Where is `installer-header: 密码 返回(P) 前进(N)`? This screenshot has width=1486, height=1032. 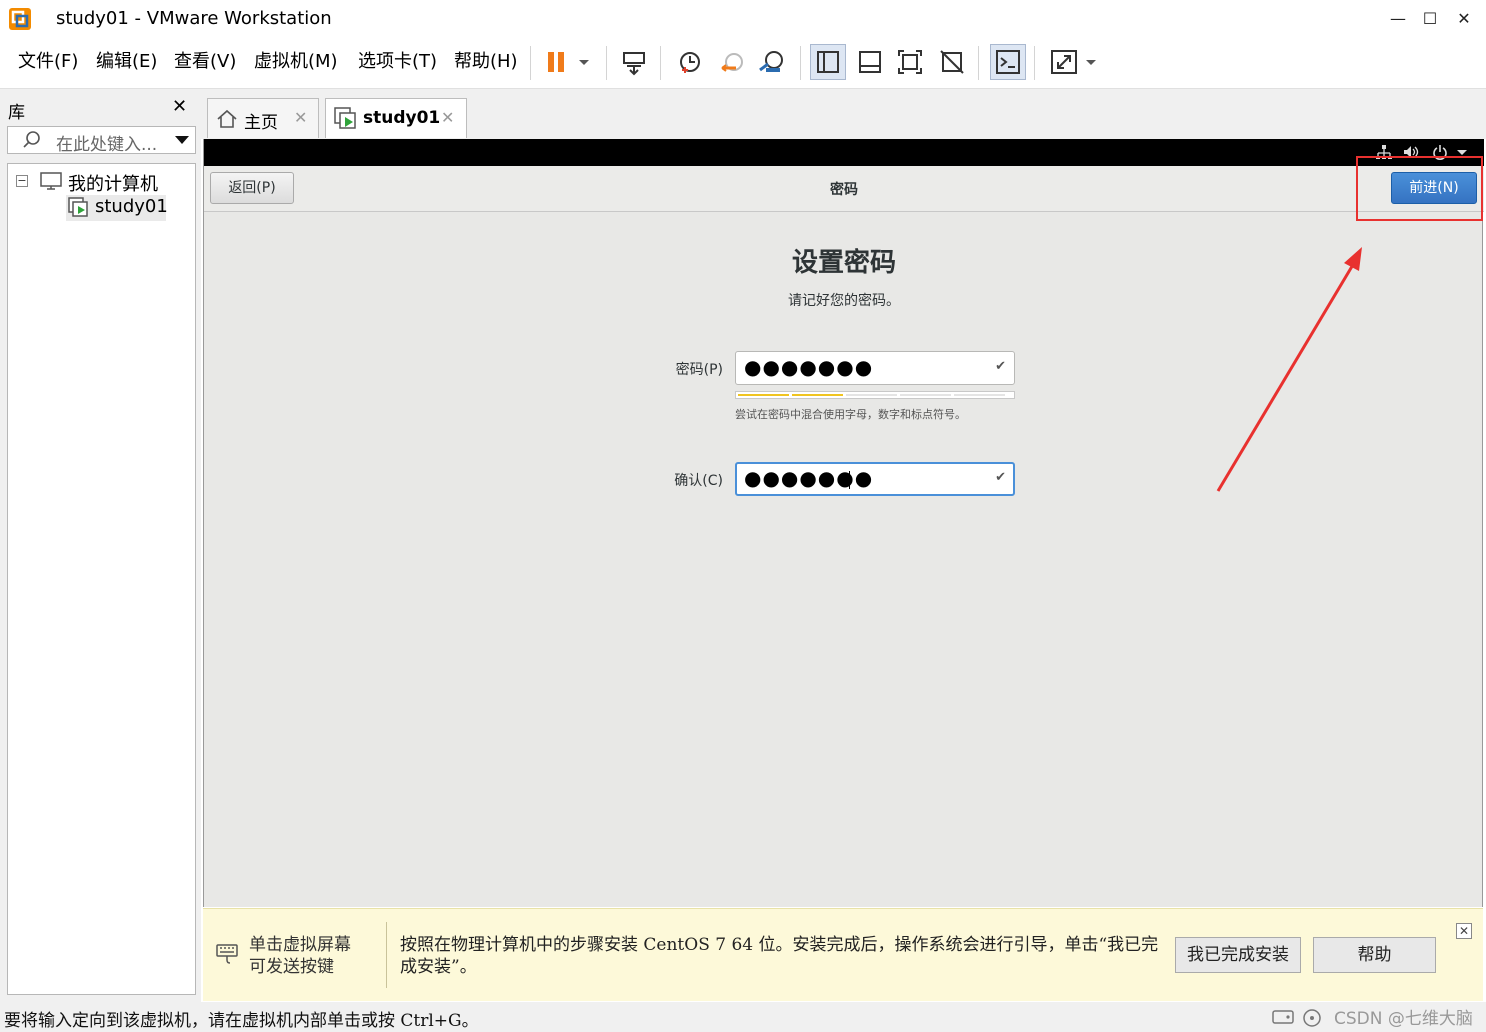 installer-header: 密码 返回(P) 前进(N) is located at coordinates (844, 189).